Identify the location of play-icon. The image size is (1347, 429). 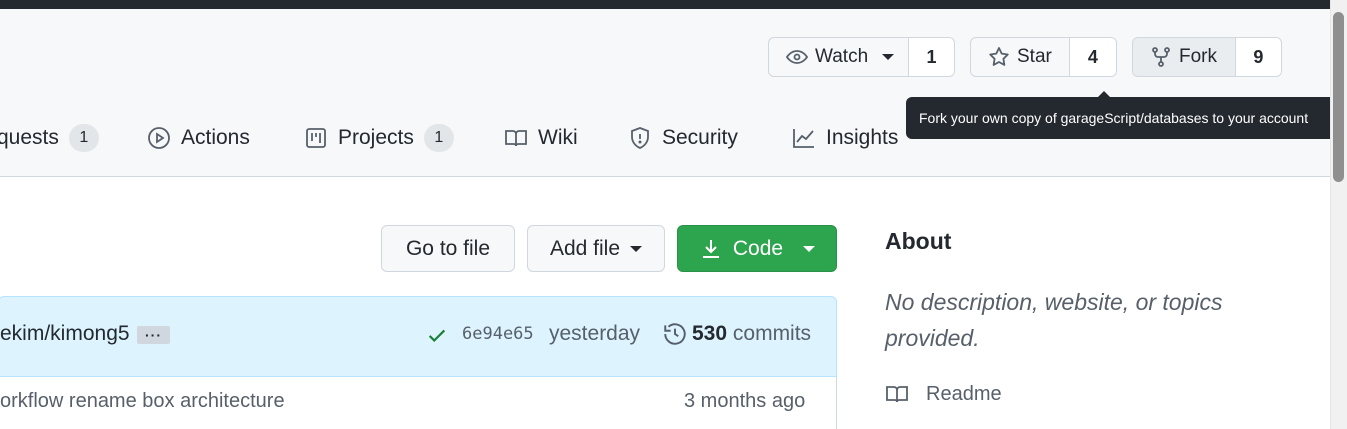
(159, 138).